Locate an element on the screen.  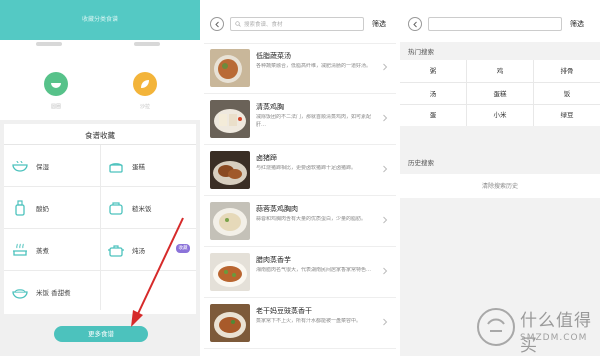
hot-search-item: 饭 is located at coordinates (567, 94).